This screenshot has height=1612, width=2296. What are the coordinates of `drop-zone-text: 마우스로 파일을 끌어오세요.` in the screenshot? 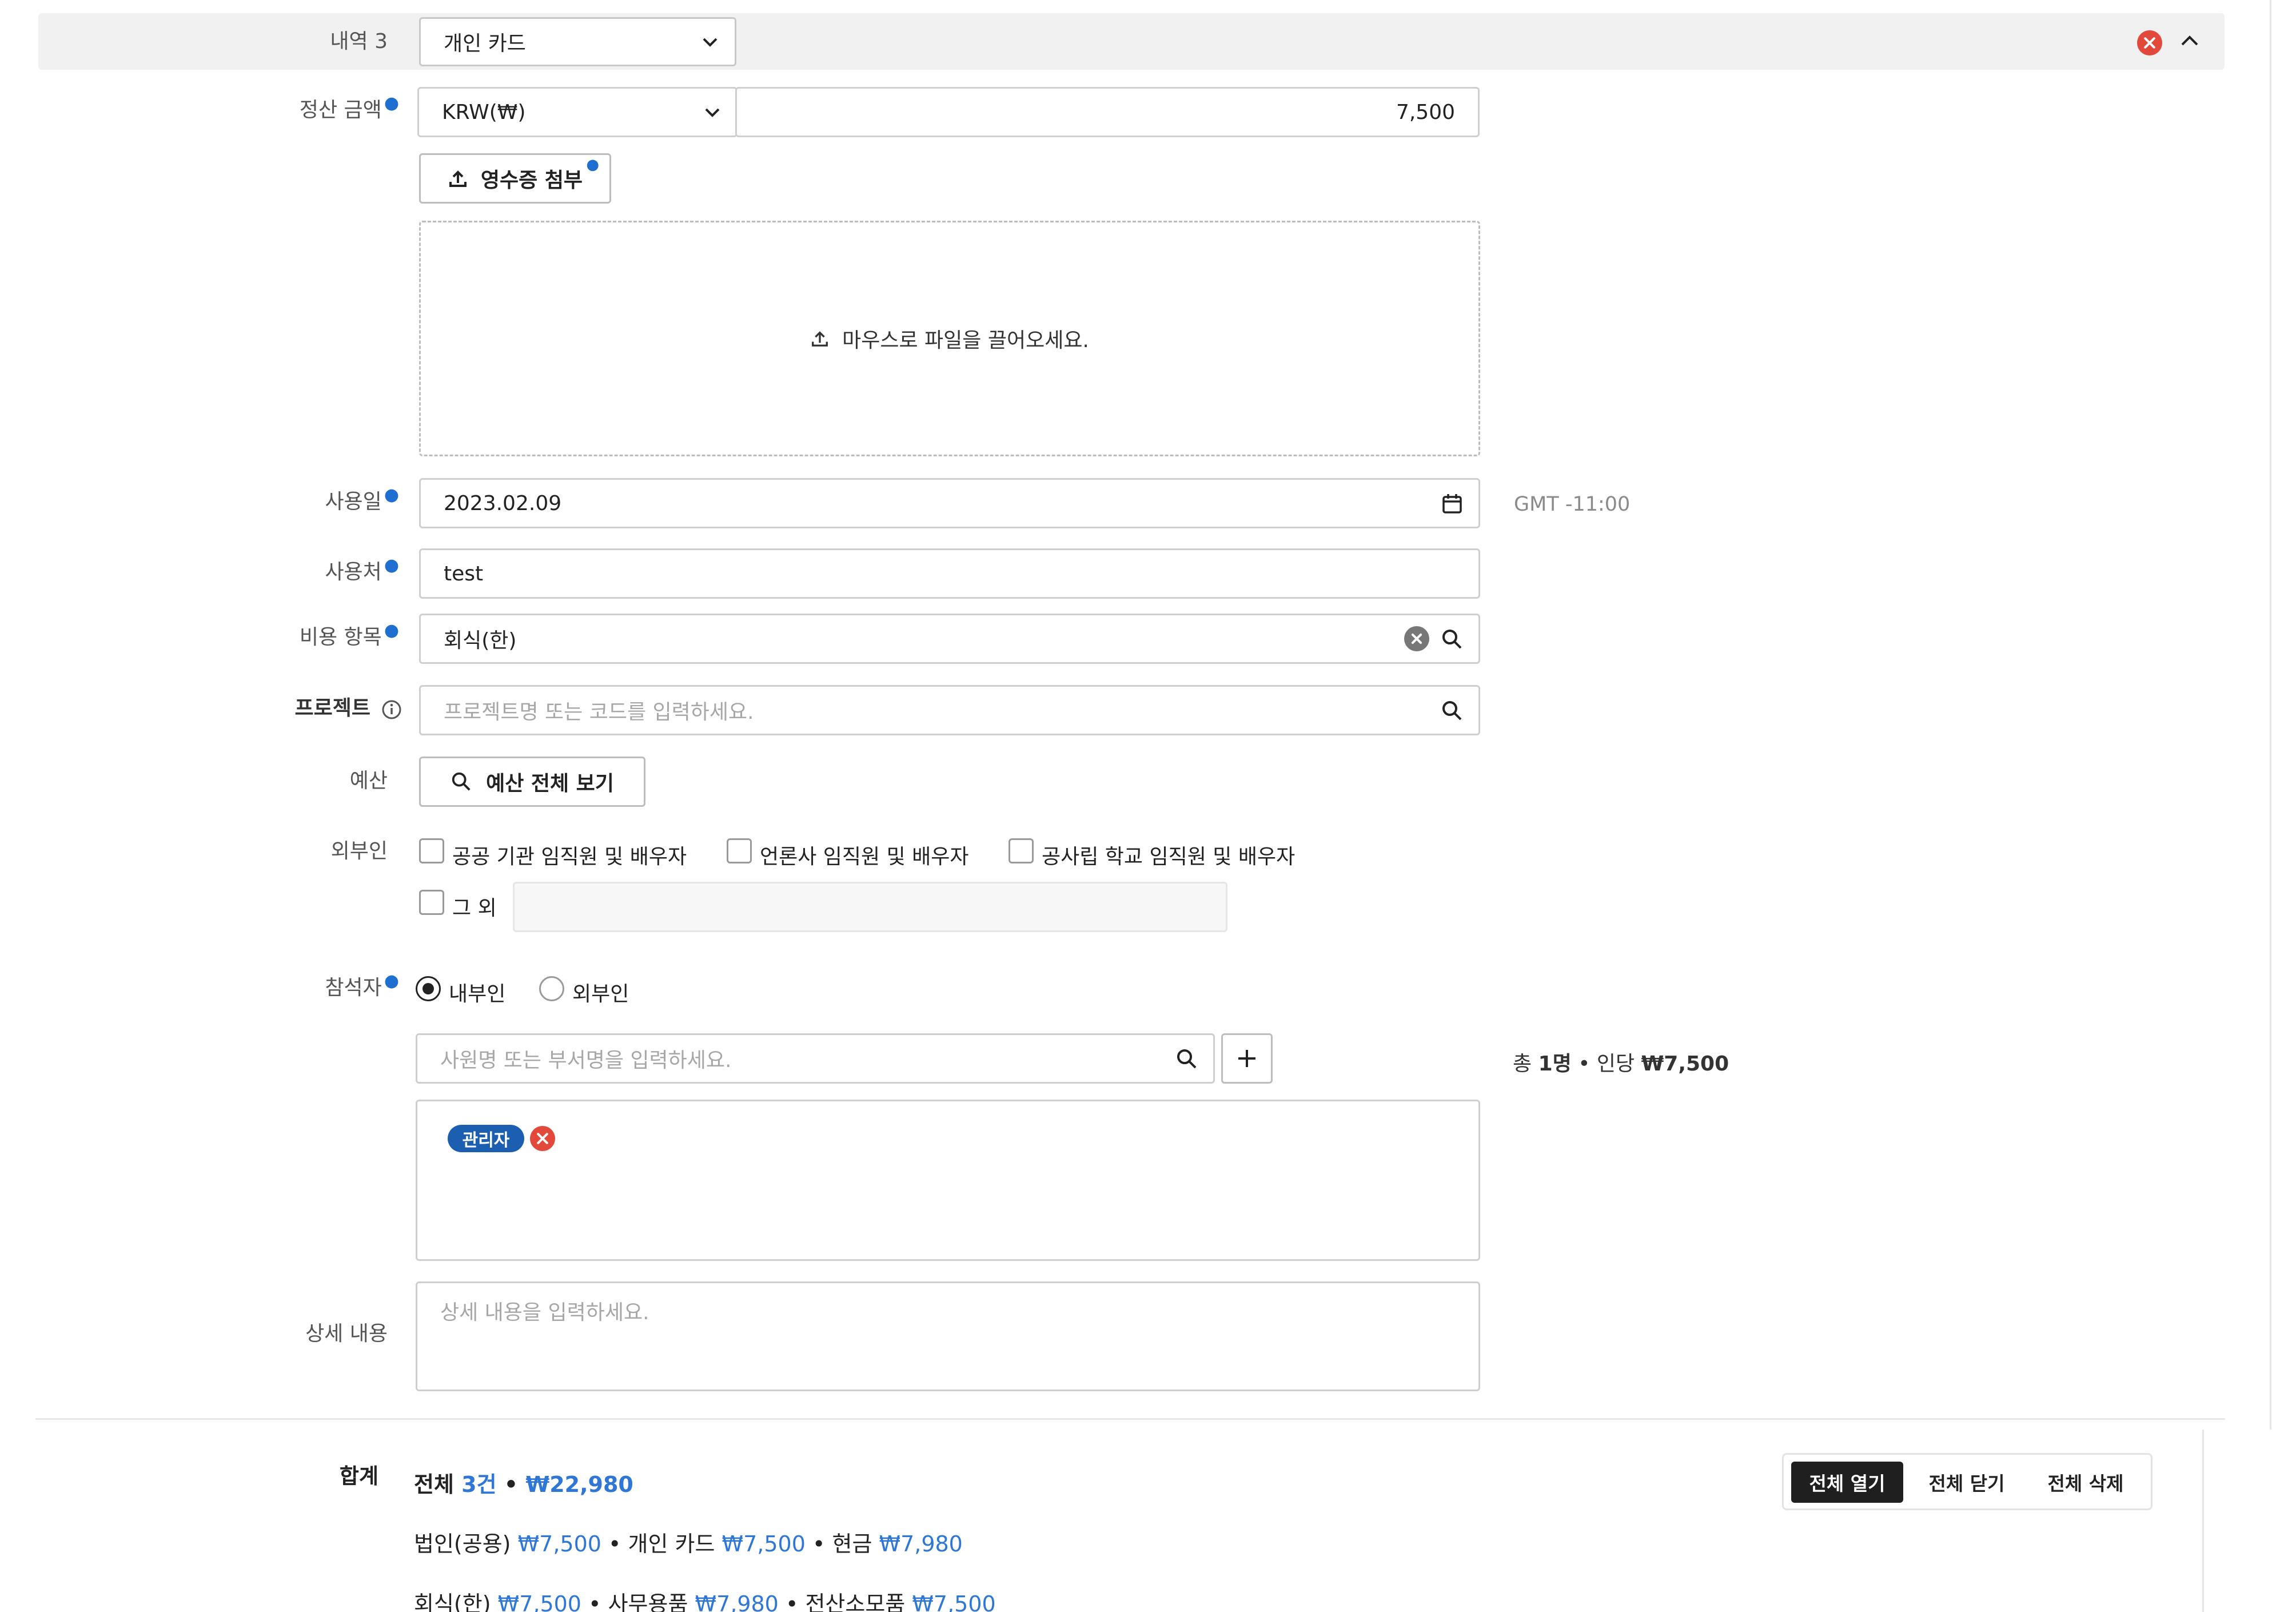 It's located at (966, 340).